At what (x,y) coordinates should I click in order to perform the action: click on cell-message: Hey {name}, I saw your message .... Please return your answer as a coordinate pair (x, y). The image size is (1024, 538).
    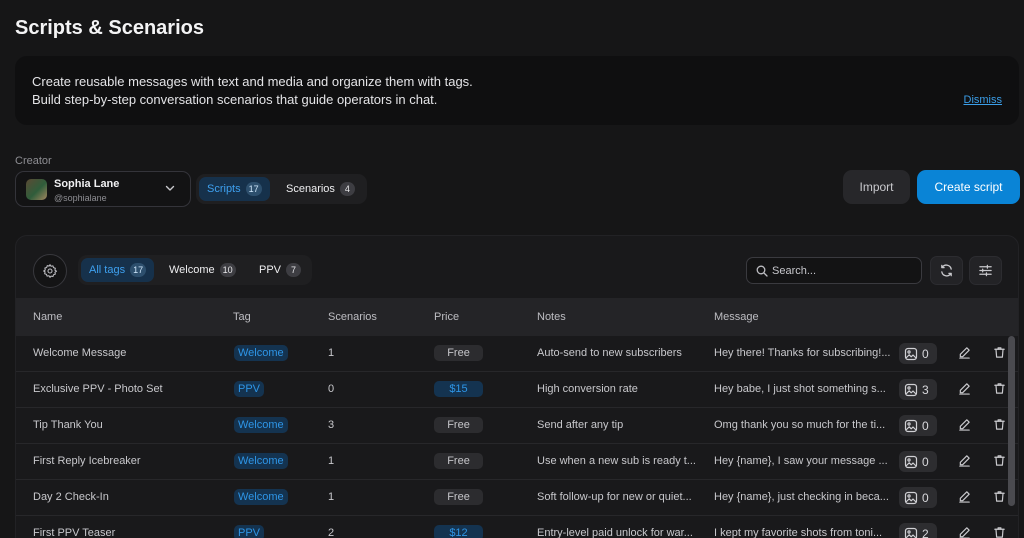
    Looking at the image, I should click on (801, 461).